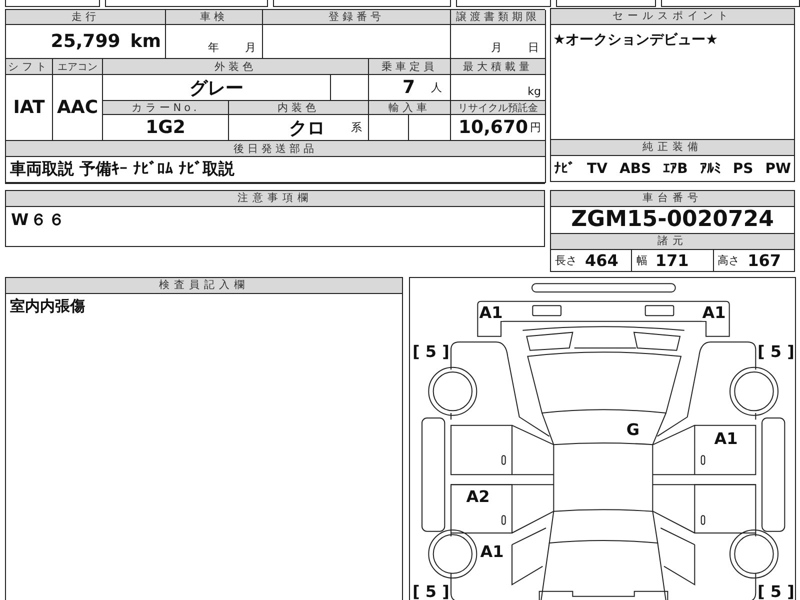 The image size is (800, 600). Describe the element at coordinates (276, 170) in the screenshot. I see `field-value: 車両取説 予備ｷｰ ﾅﾋﾞﾛﾑ ﾅﾋﾞ取説` at that location.